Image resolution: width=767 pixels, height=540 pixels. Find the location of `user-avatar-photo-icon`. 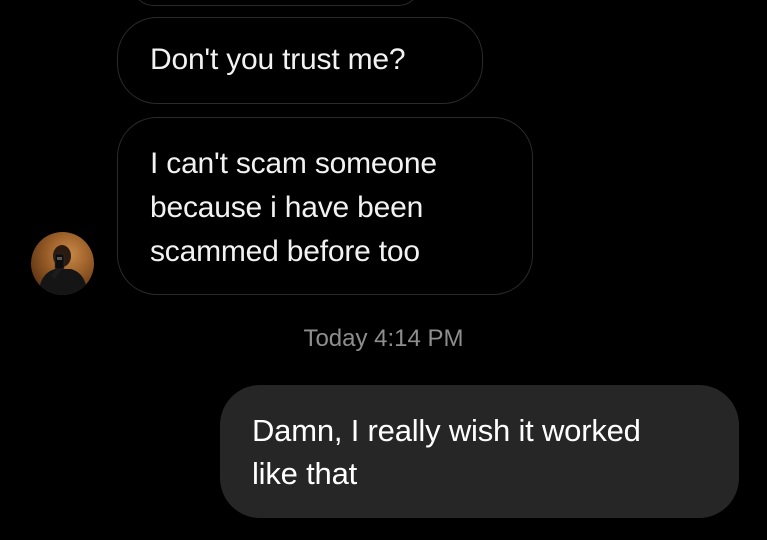

user-avatar-photo-icon is located at coordinates (63, 270).